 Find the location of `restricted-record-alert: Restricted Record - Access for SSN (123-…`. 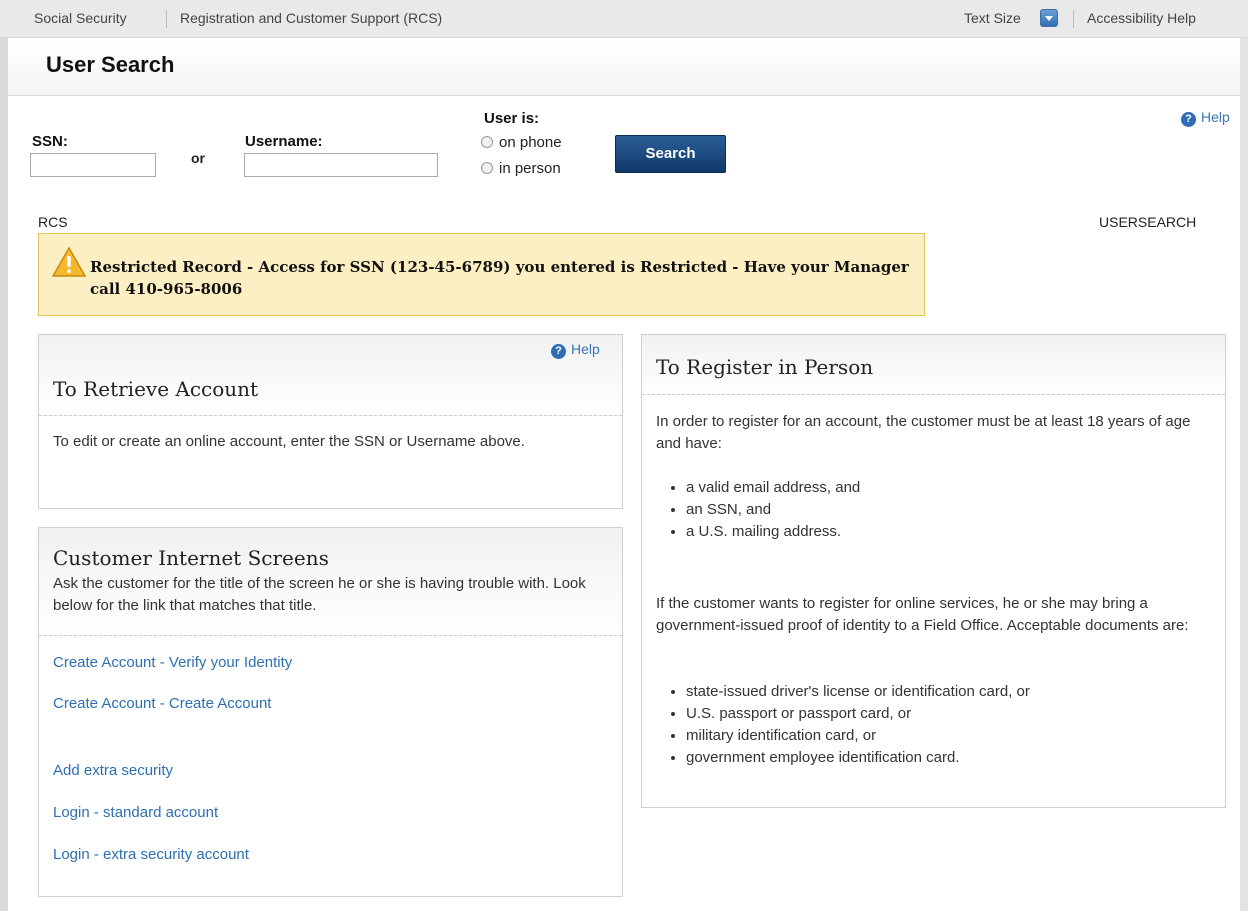

restricted-record-alert: Restricted Record - Access for SSN (123-… is located at coordinates (481, 274).